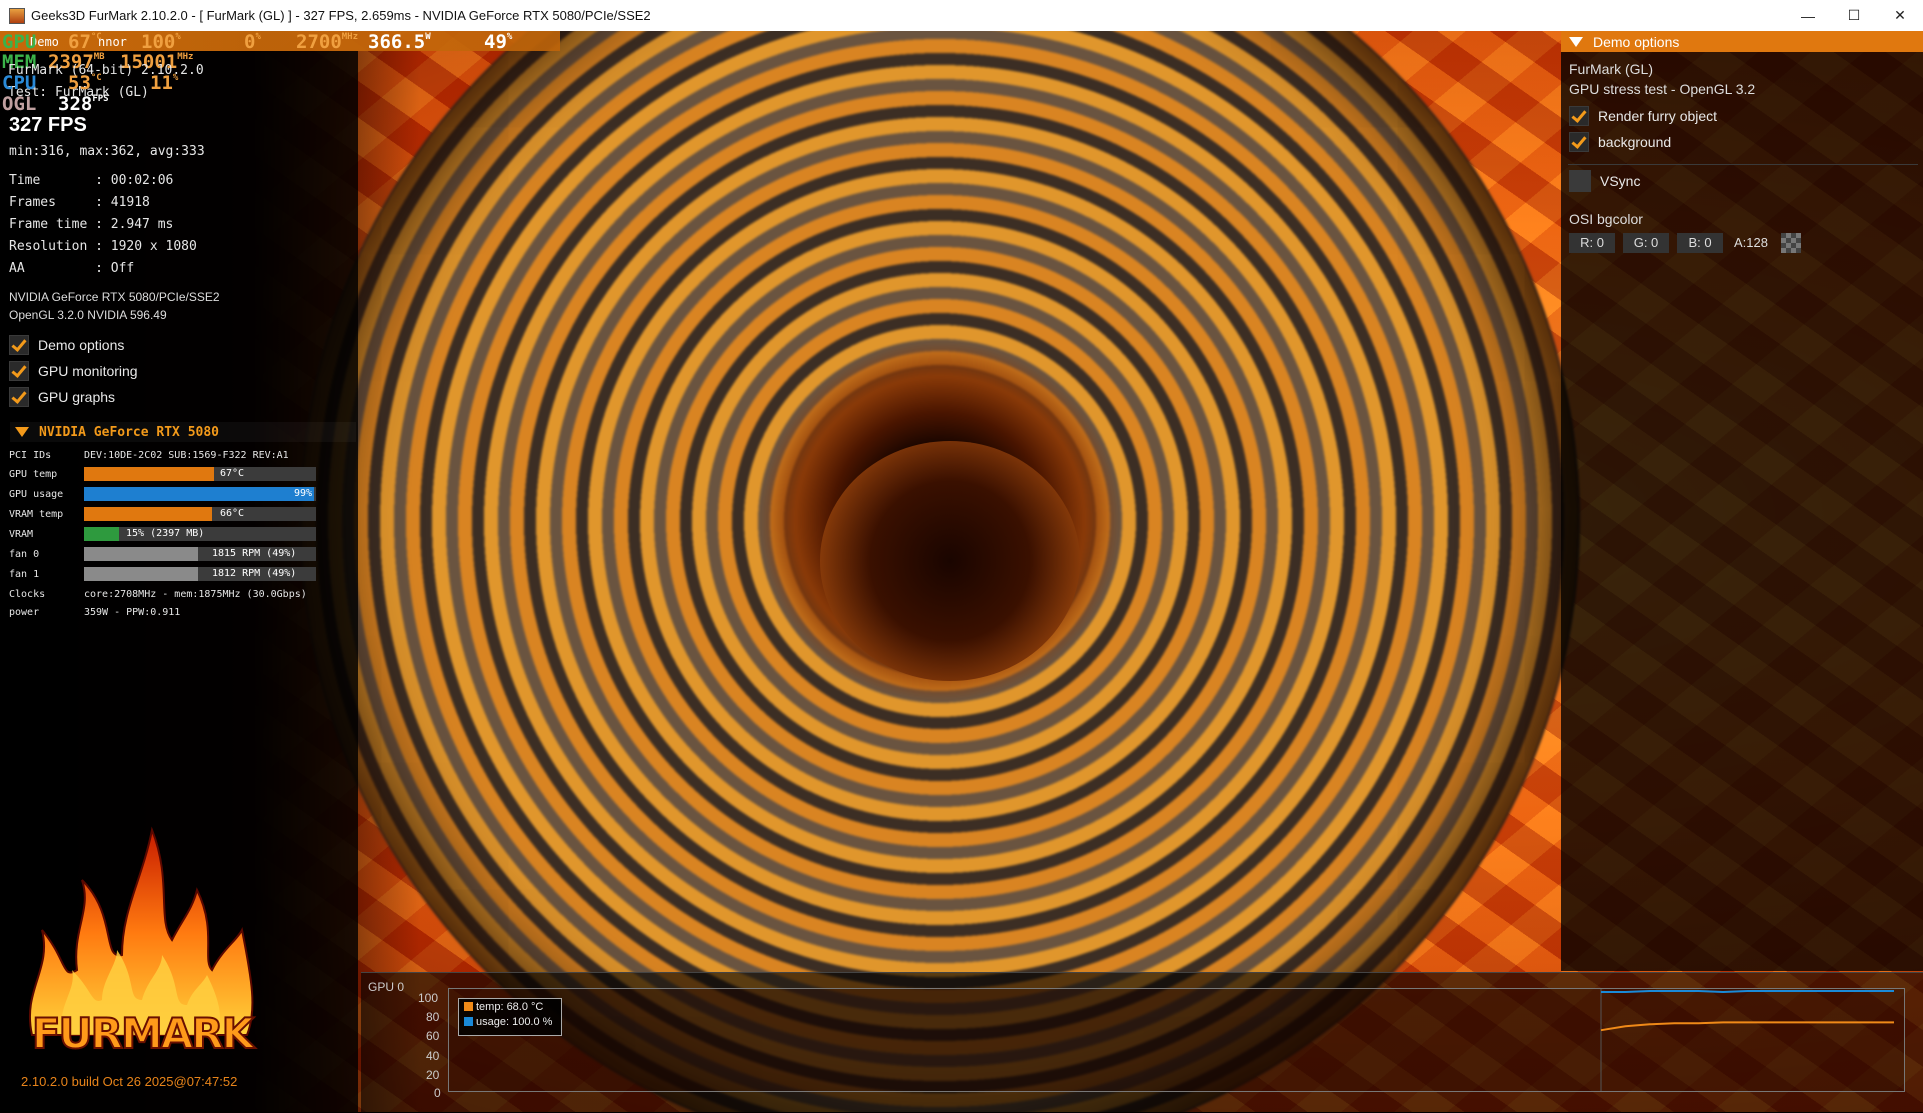 Image resolution: width=1923 pixels, height=1113 pixels. I want to click on osd-cpu-usage: 11, so click(161, 83).